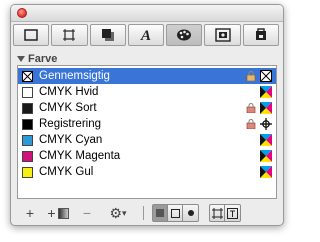  Describe the element at coordinates (147, 140) in the screenshot. I see `list-item: CMYK Cyan` at that location.